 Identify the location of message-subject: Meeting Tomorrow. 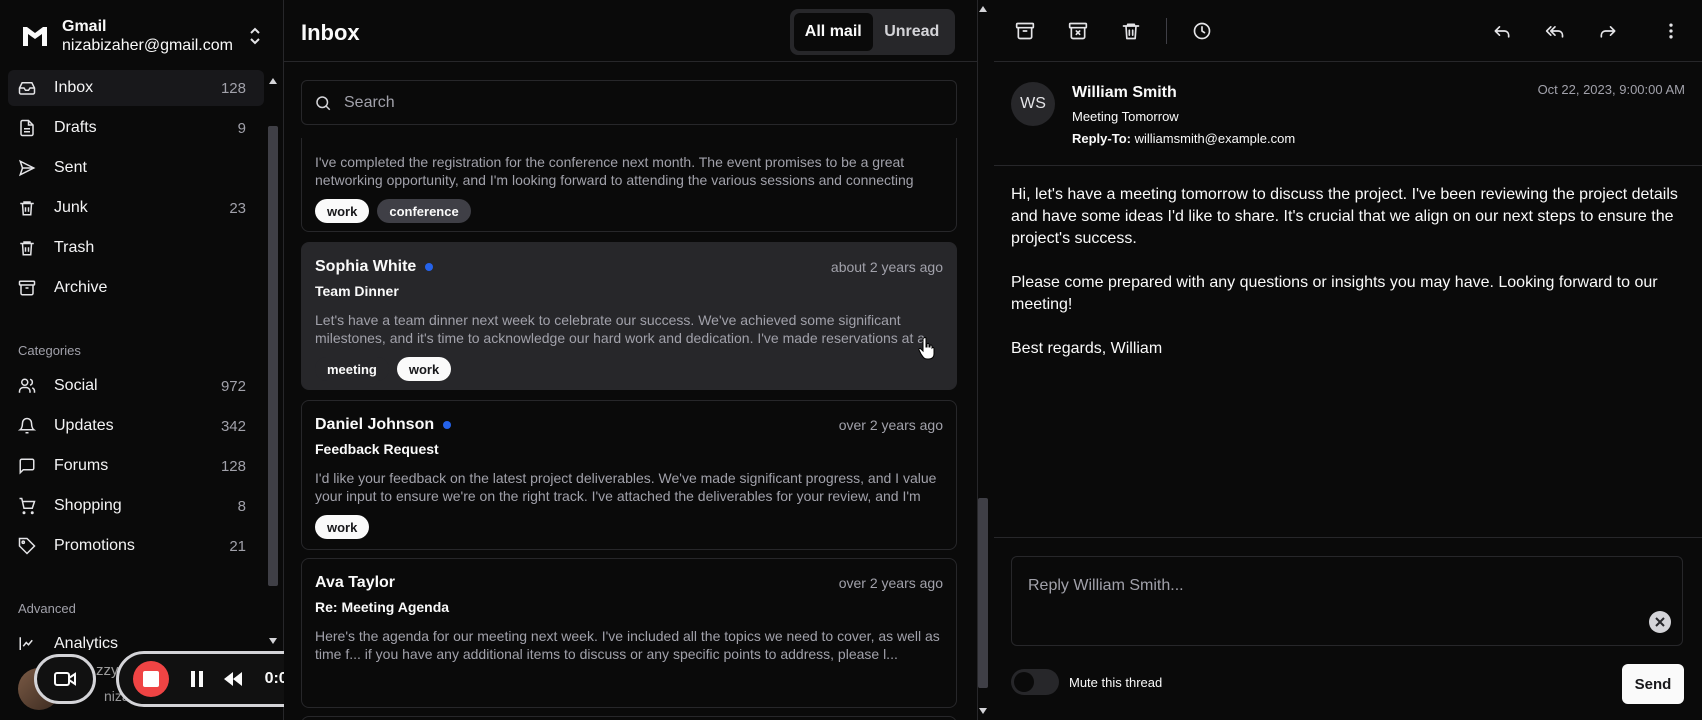
(1125, 116).